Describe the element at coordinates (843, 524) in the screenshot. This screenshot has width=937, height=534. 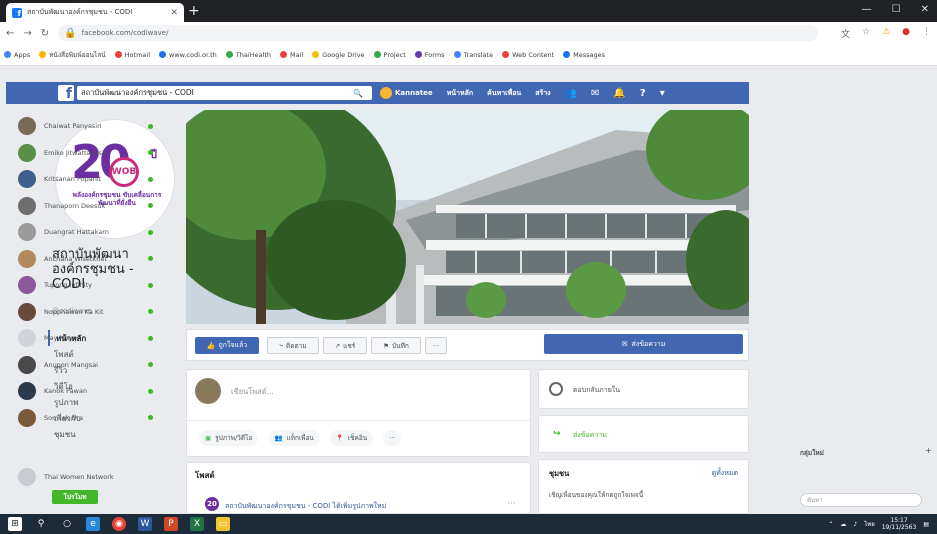
I see `network-icon: ☁` at that location.